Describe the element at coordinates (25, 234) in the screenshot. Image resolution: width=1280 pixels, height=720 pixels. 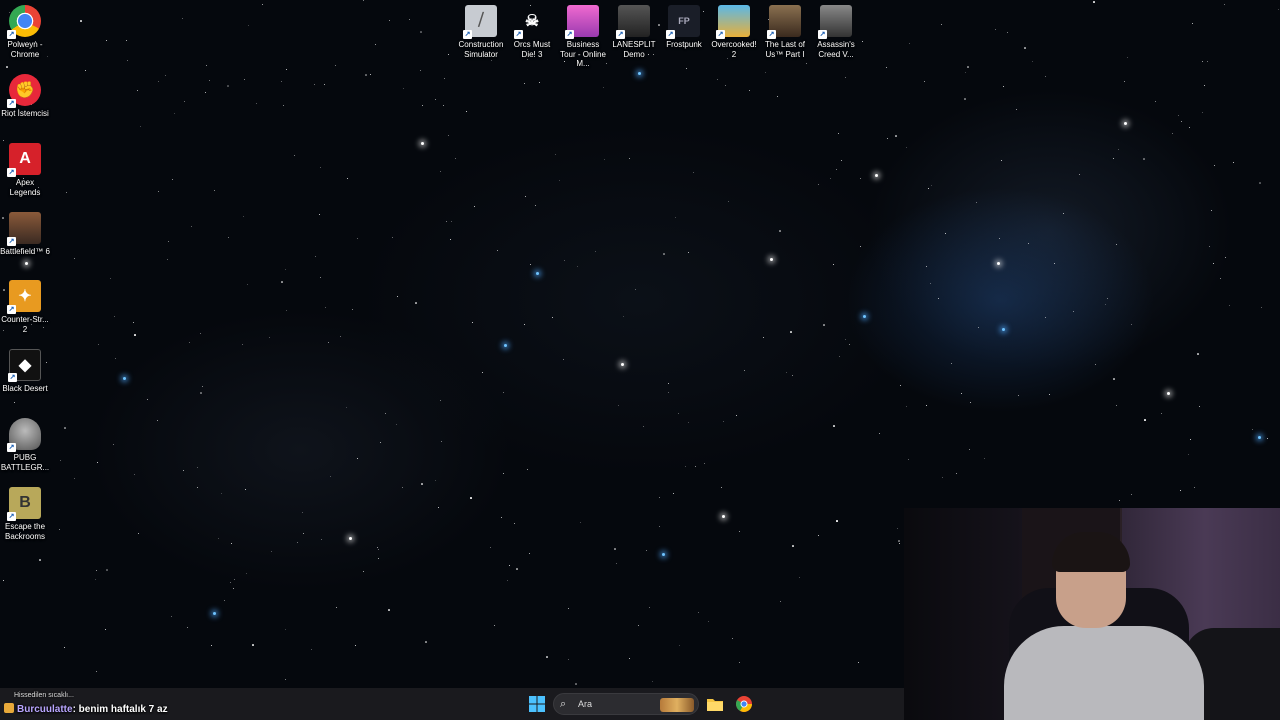
I see `desktop-icon-battlefield: ↗ Battlefield™ 6` at that location.